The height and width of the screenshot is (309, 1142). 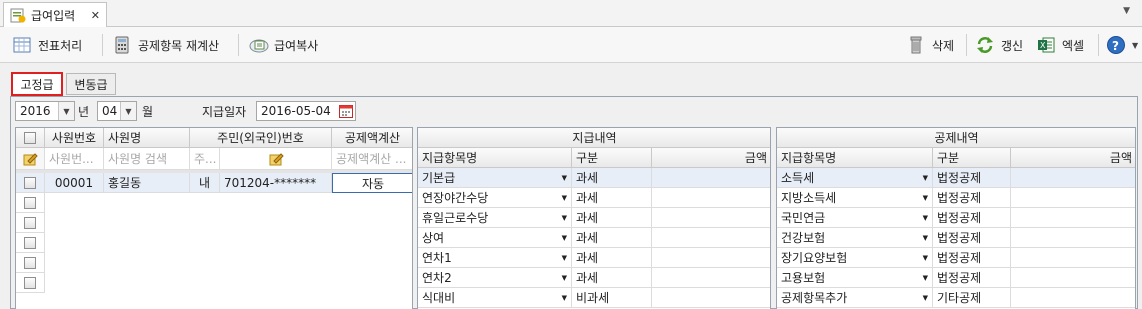 I want to click on select-all-checkbox, so click(x=30, y=137).